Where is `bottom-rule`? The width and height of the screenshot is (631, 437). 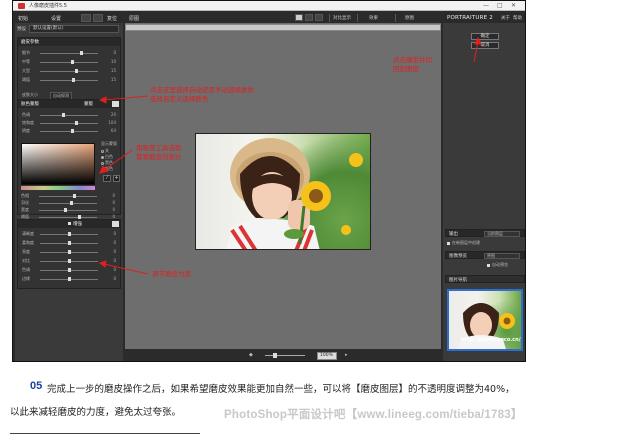
bottom-rule is located at coordinates (105, 433).